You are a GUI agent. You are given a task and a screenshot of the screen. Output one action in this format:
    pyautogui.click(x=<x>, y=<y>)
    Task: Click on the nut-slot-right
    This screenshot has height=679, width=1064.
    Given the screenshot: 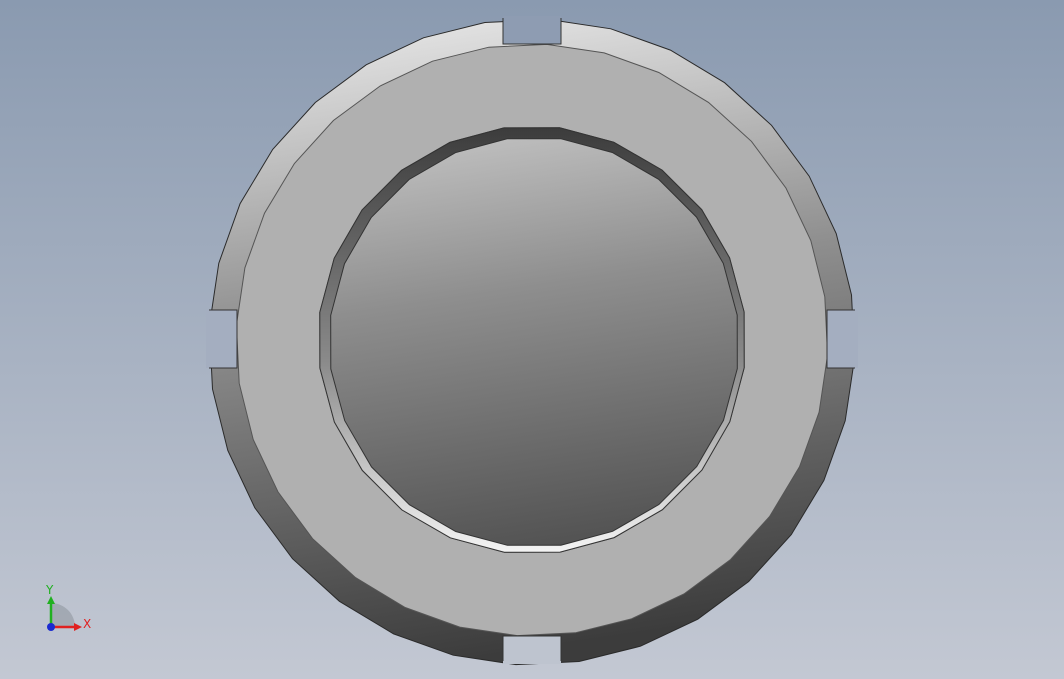 What is the action you would take?
    pyautogui.click(x=842, y=339)
    